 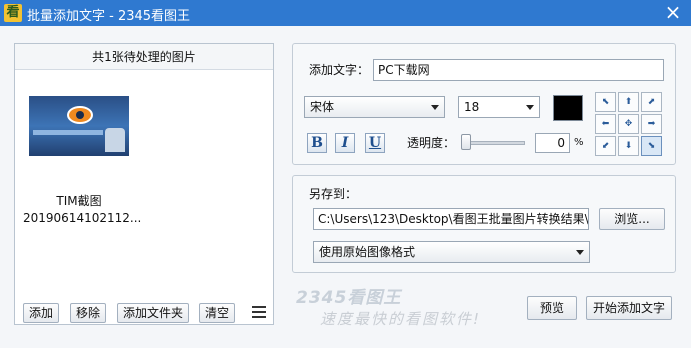 What do you see at coordinates (651, 146) in the screenshot?
I see `position-bottom-right: ⬊` at bounding box center [651, 146].